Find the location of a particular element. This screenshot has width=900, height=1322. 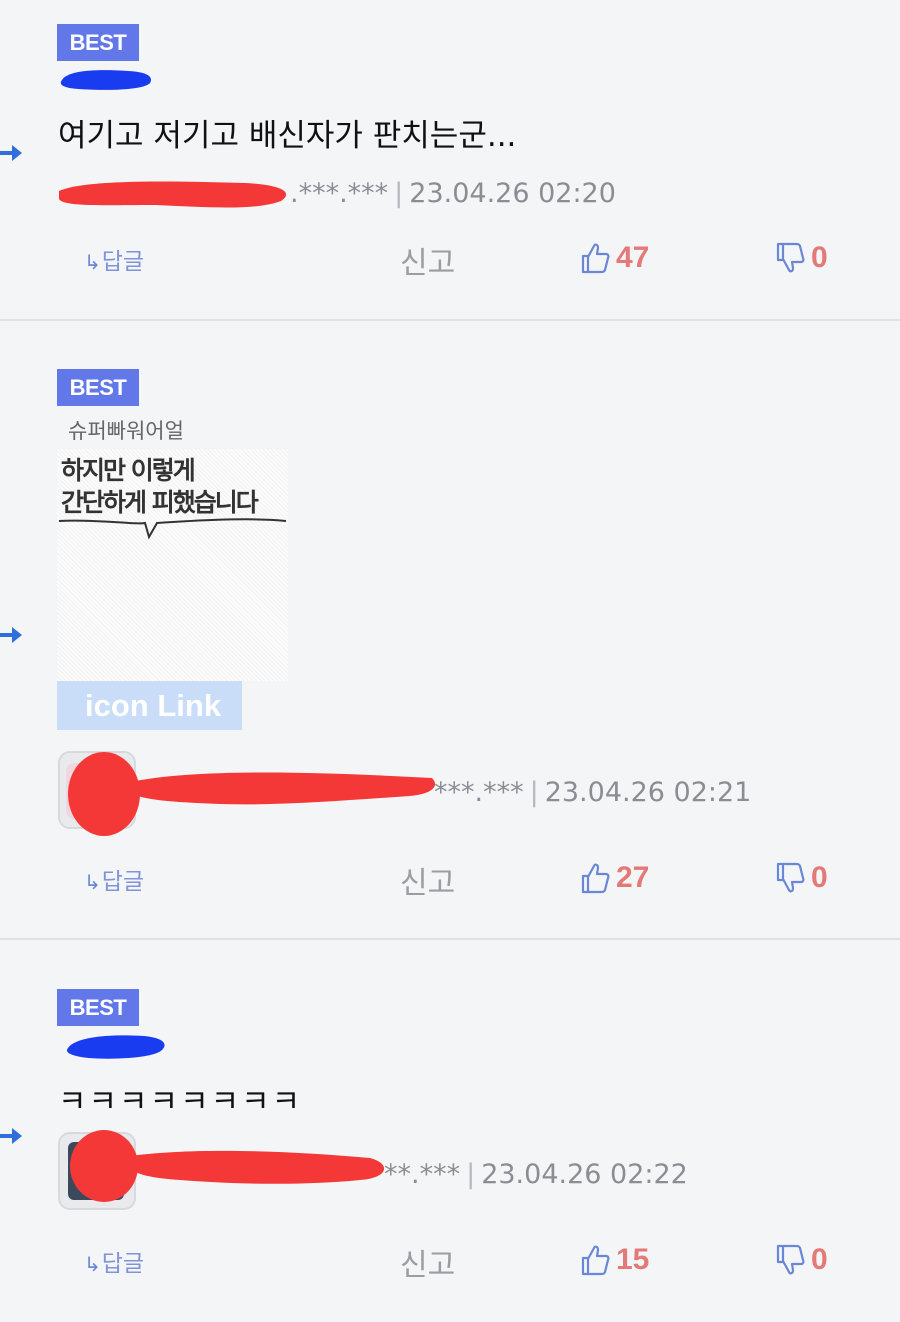

comment-meta: .***.*** | 23.04.26 02:20 is located at coordinates (453, 193).